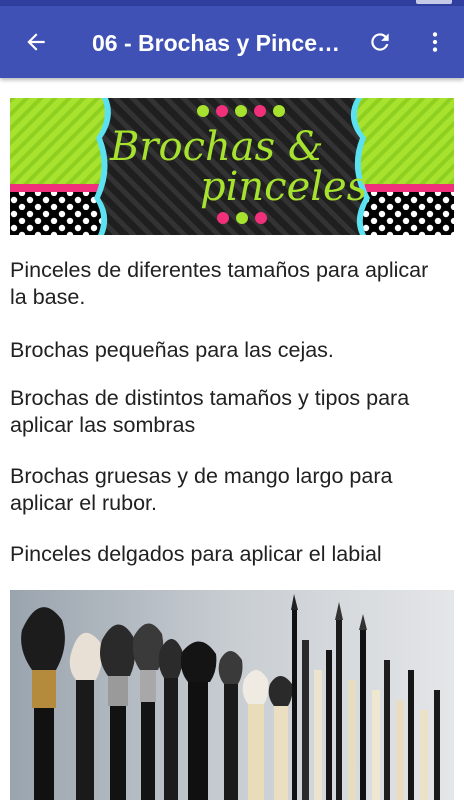  What do you see at coordinates (434, 2) in the screenshot?
I see `battery-icon` at bounding box center [434, 2].